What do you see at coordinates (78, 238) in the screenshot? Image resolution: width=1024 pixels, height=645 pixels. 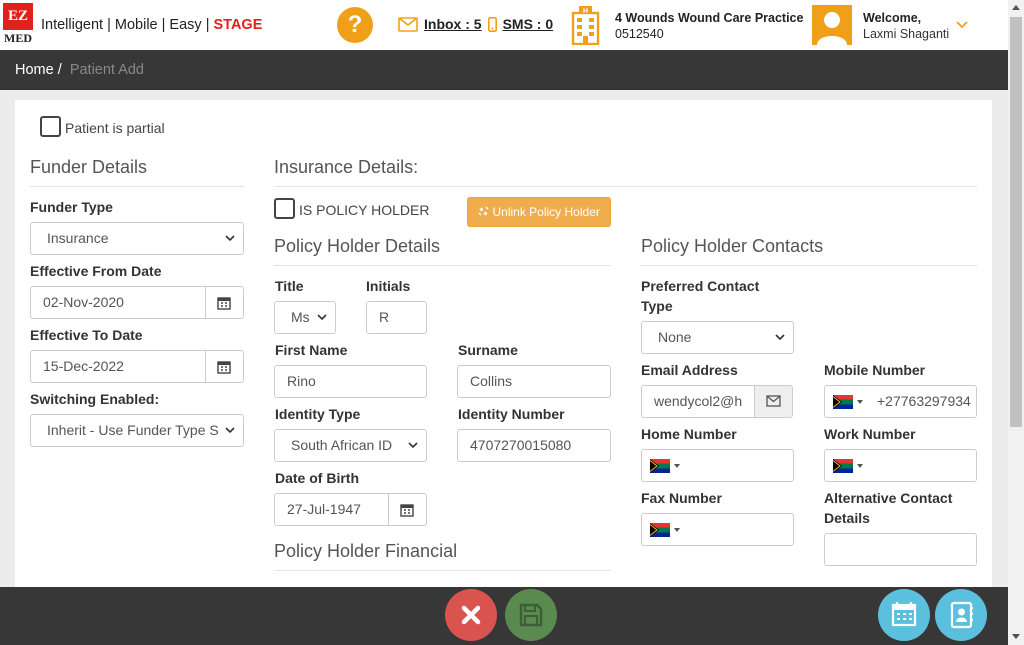 I see `funder-type-value: Insurance` at bounding box center [78, 238].